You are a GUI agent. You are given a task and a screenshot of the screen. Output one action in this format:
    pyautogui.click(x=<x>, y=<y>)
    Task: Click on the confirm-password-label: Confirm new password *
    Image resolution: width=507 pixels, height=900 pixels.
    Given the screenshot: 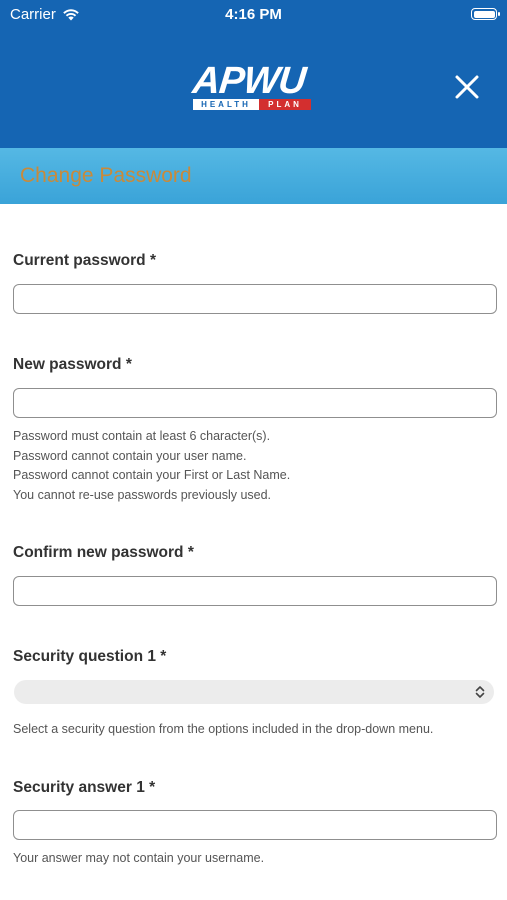 What is the action you would take?
    pyautogui.click(x=103, y=552)
    